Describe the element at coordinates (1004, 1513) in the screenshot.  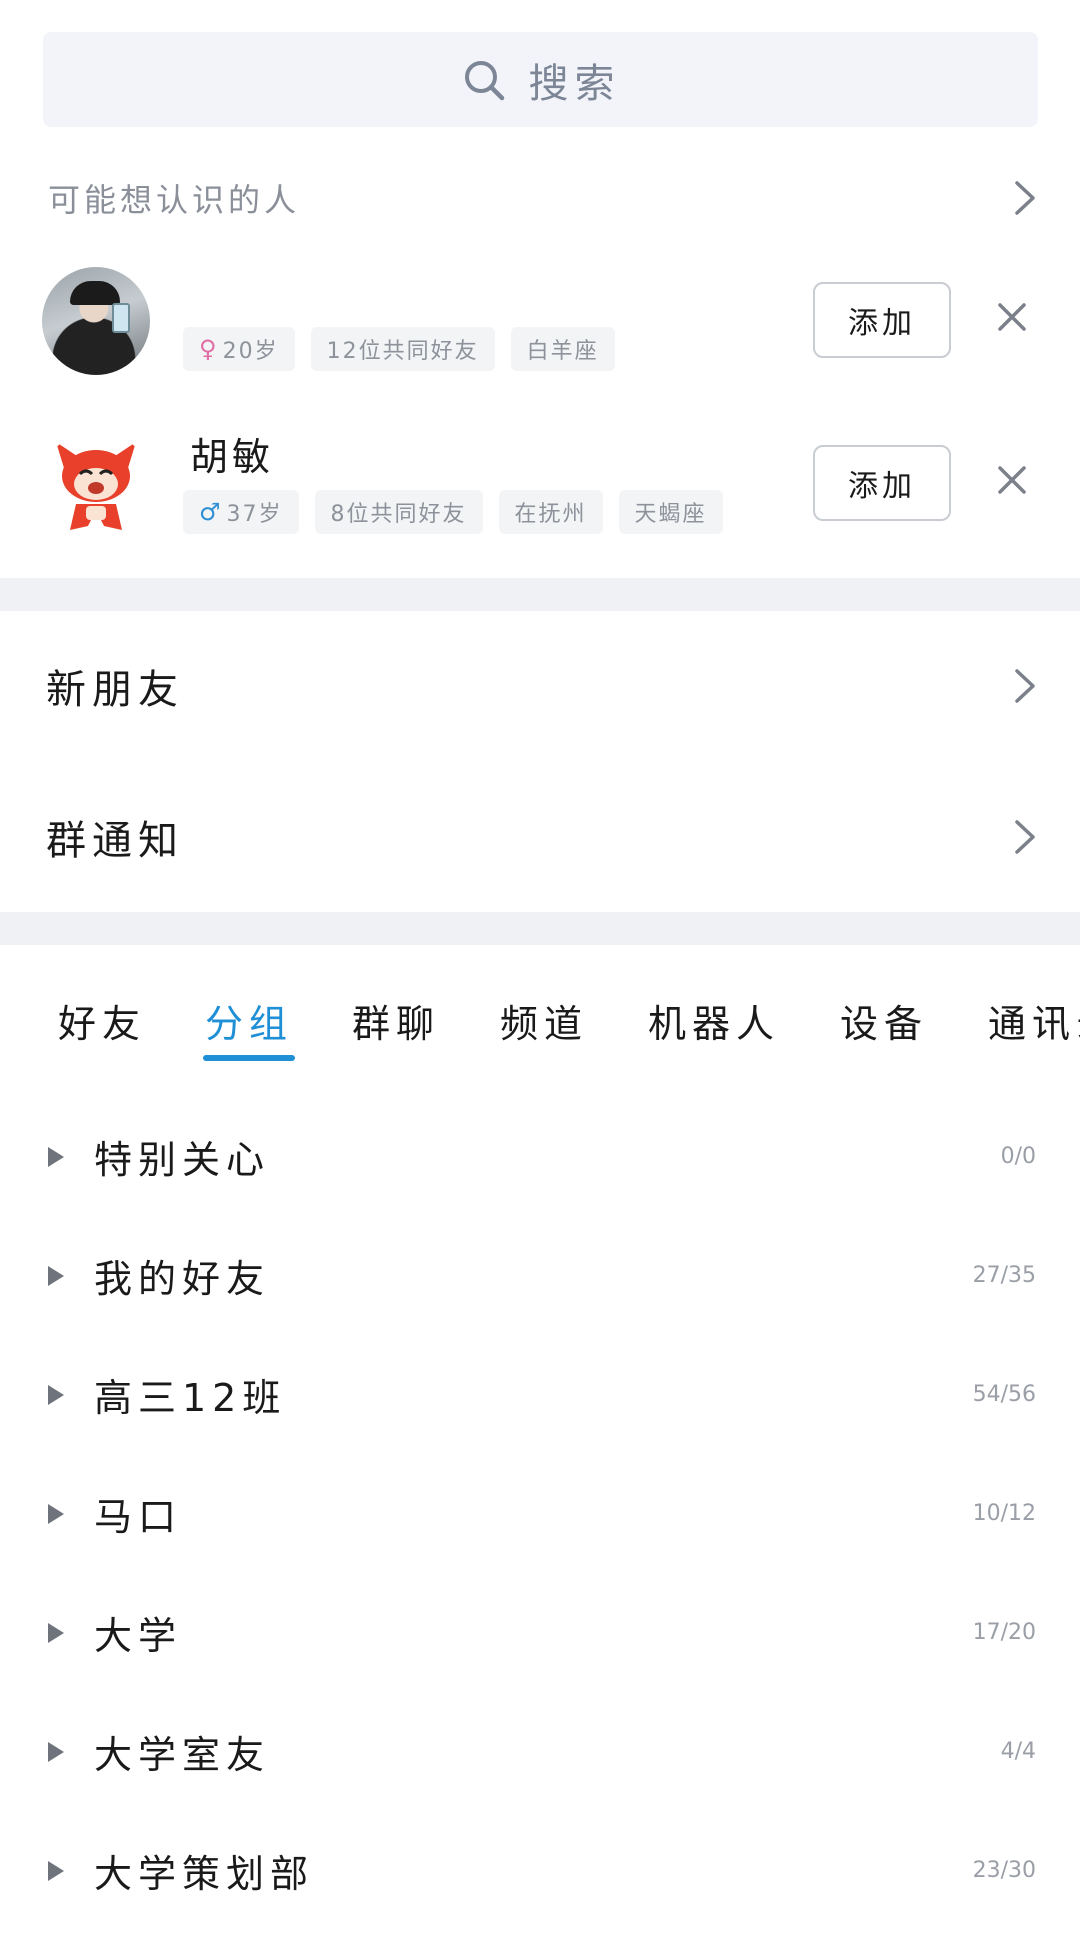
I see `group-count: 10/12` at that location.